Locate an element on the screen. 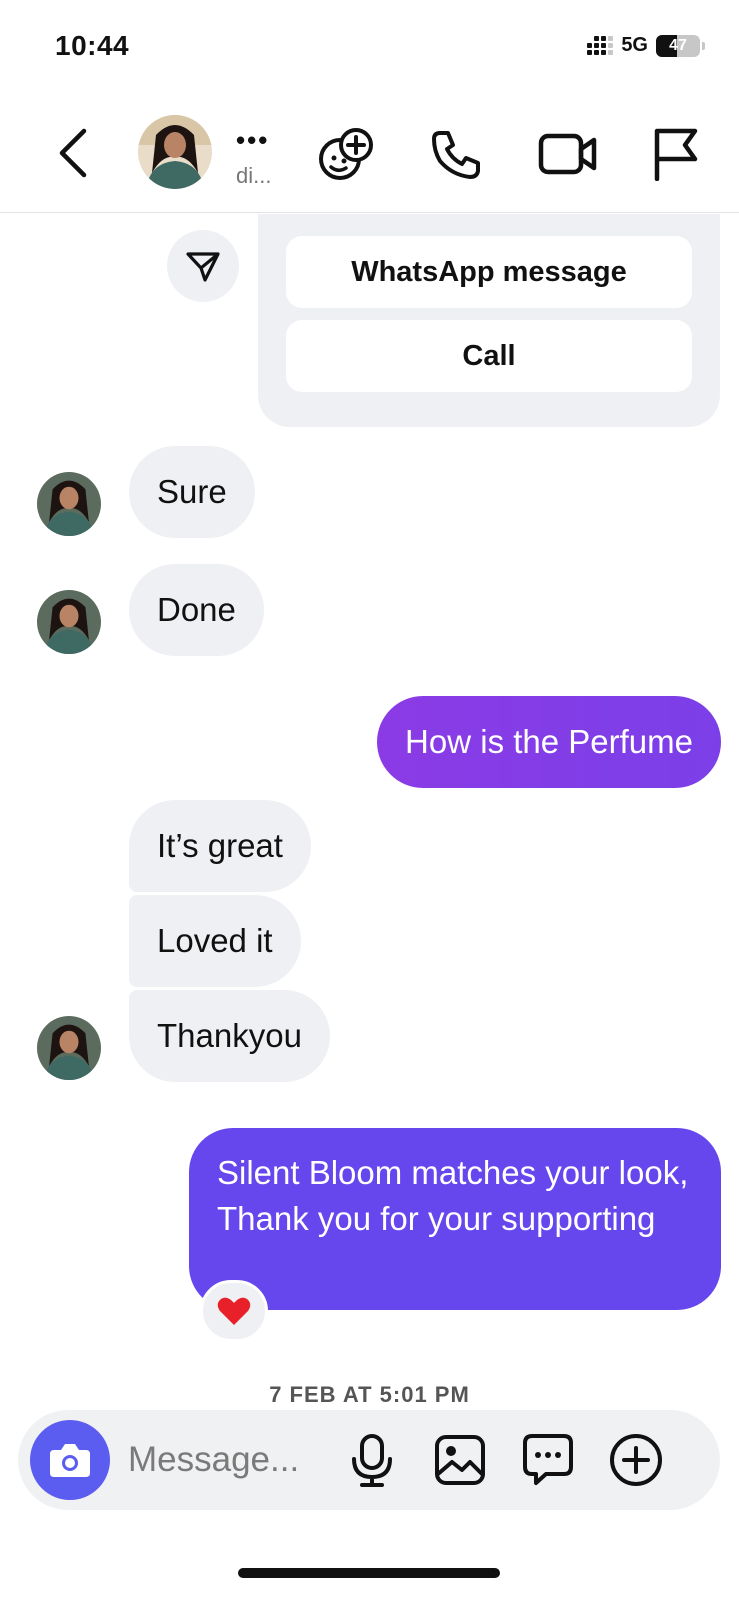 The width and height of the screenshot is (739, 1600). message-input is located at coordinates (233, 1460).